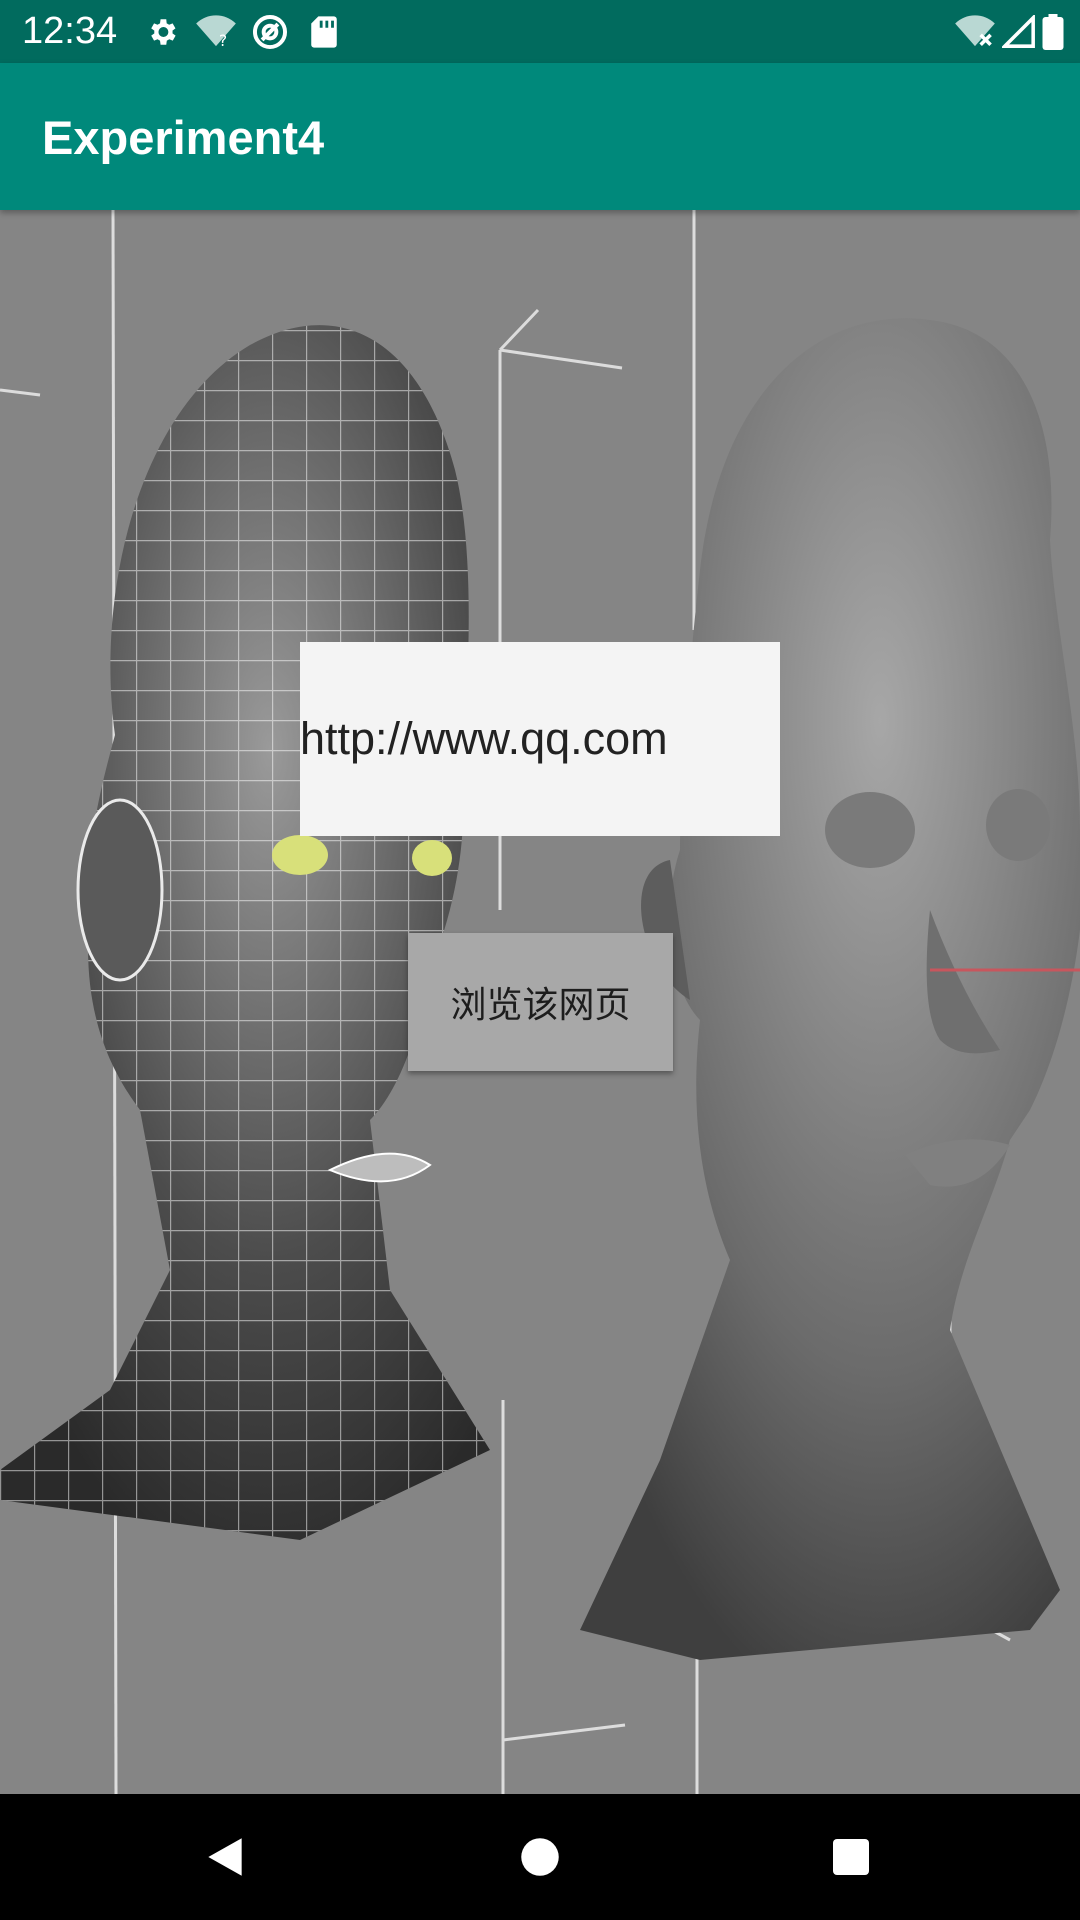 Image resolution: width=1080 pixels, height=1920 pixels. Describe the element at coordinates (183, 137) in the screenshot. I see `app-title: Experiment4` at that location.